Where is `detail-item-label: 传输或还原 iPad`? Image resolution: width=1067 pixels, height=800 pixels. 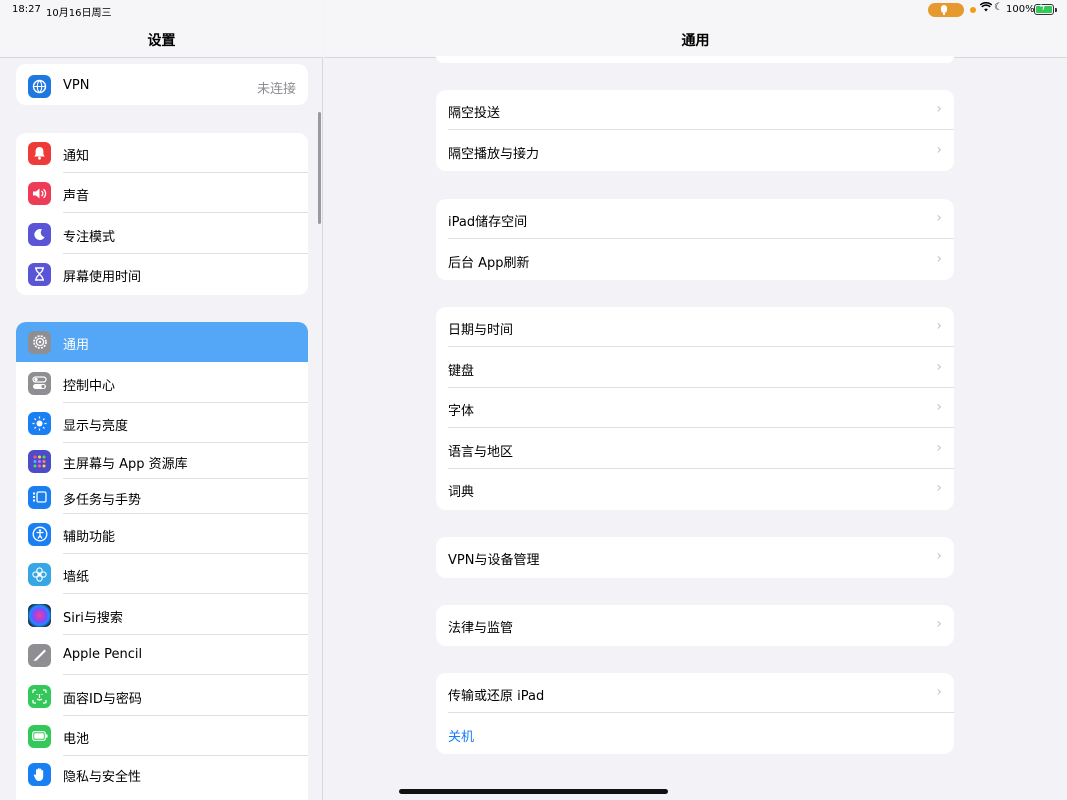 detail-item-label: 传输或还原 iPad is located at coordinates (496, 696).